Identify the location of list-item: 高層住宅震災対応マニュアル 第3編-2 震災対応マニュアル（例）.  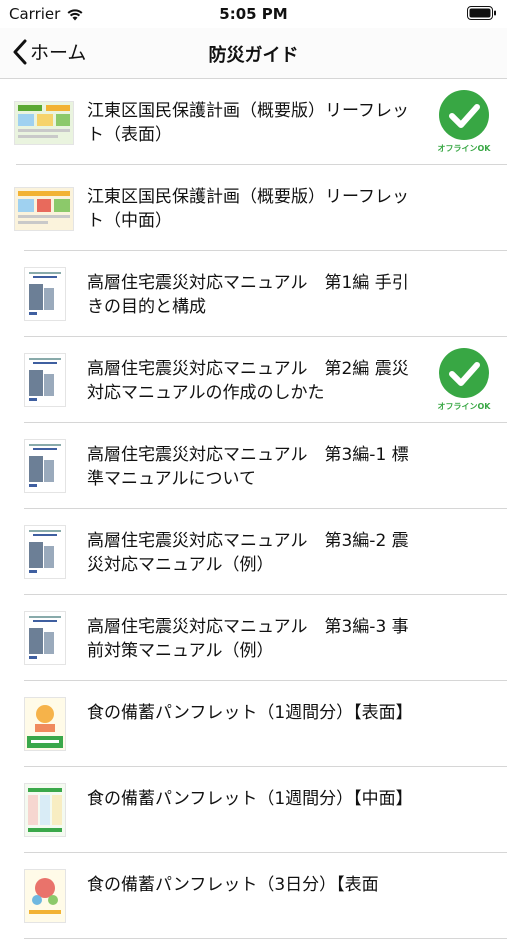
(253, 552).